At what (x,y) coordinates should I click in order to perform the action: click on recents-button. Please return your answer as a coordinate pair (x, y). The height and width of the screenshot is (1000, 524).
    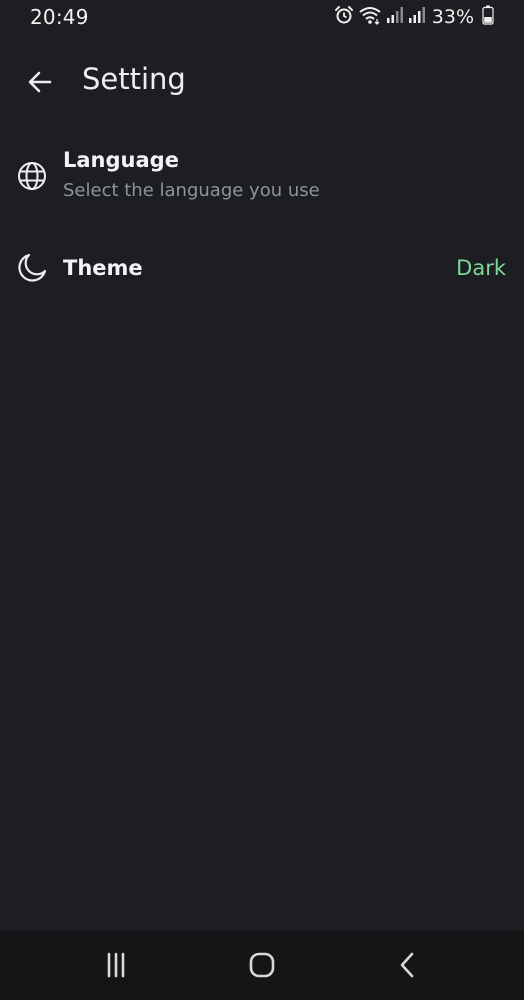
    Looking at the image, I should click on (116, 965).